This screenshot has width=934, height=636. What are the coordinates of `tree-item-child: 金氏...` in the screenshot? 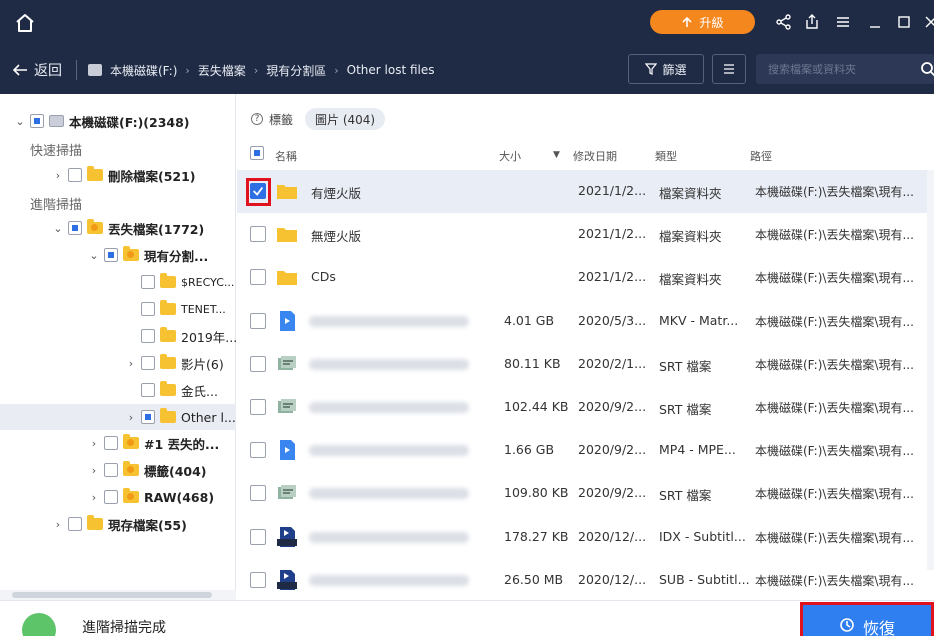 It's located at (118, 390).